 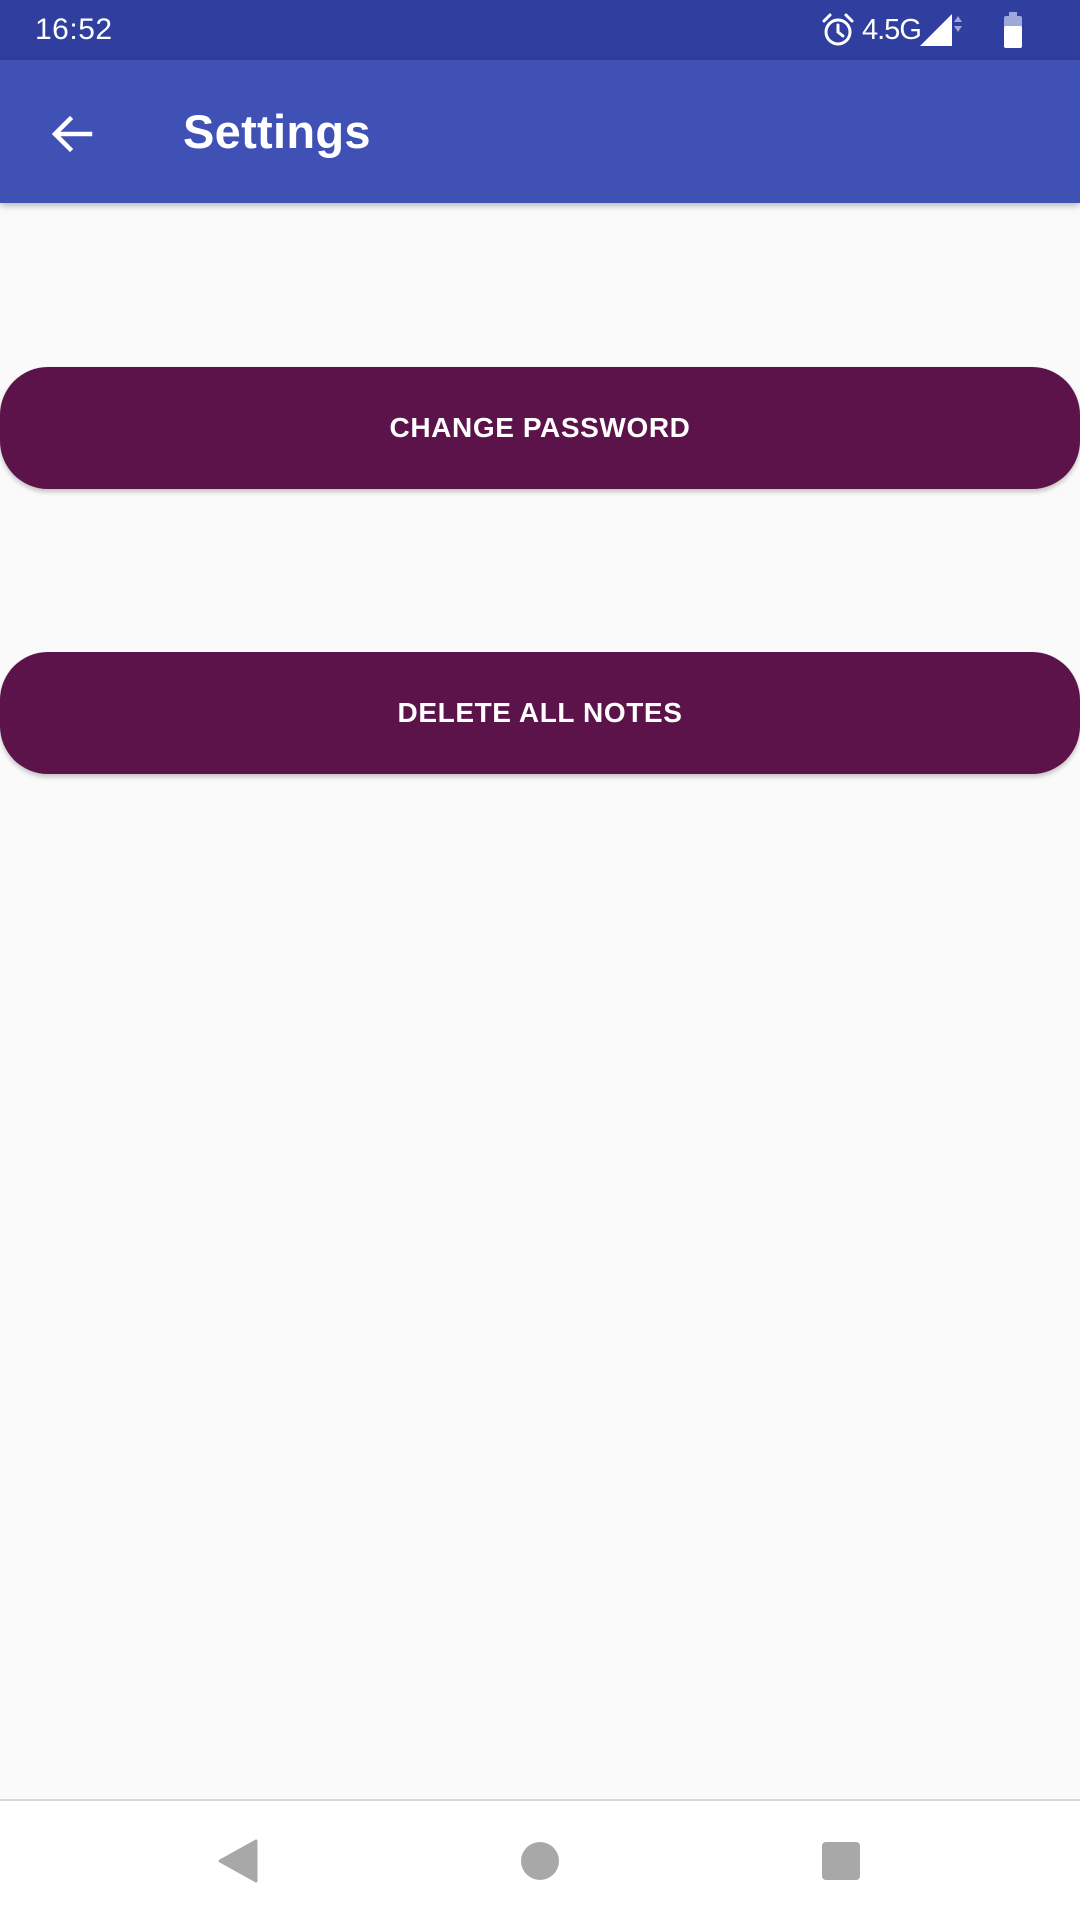 I want to click on recents-square-icon, so click(x=841, y=1861).